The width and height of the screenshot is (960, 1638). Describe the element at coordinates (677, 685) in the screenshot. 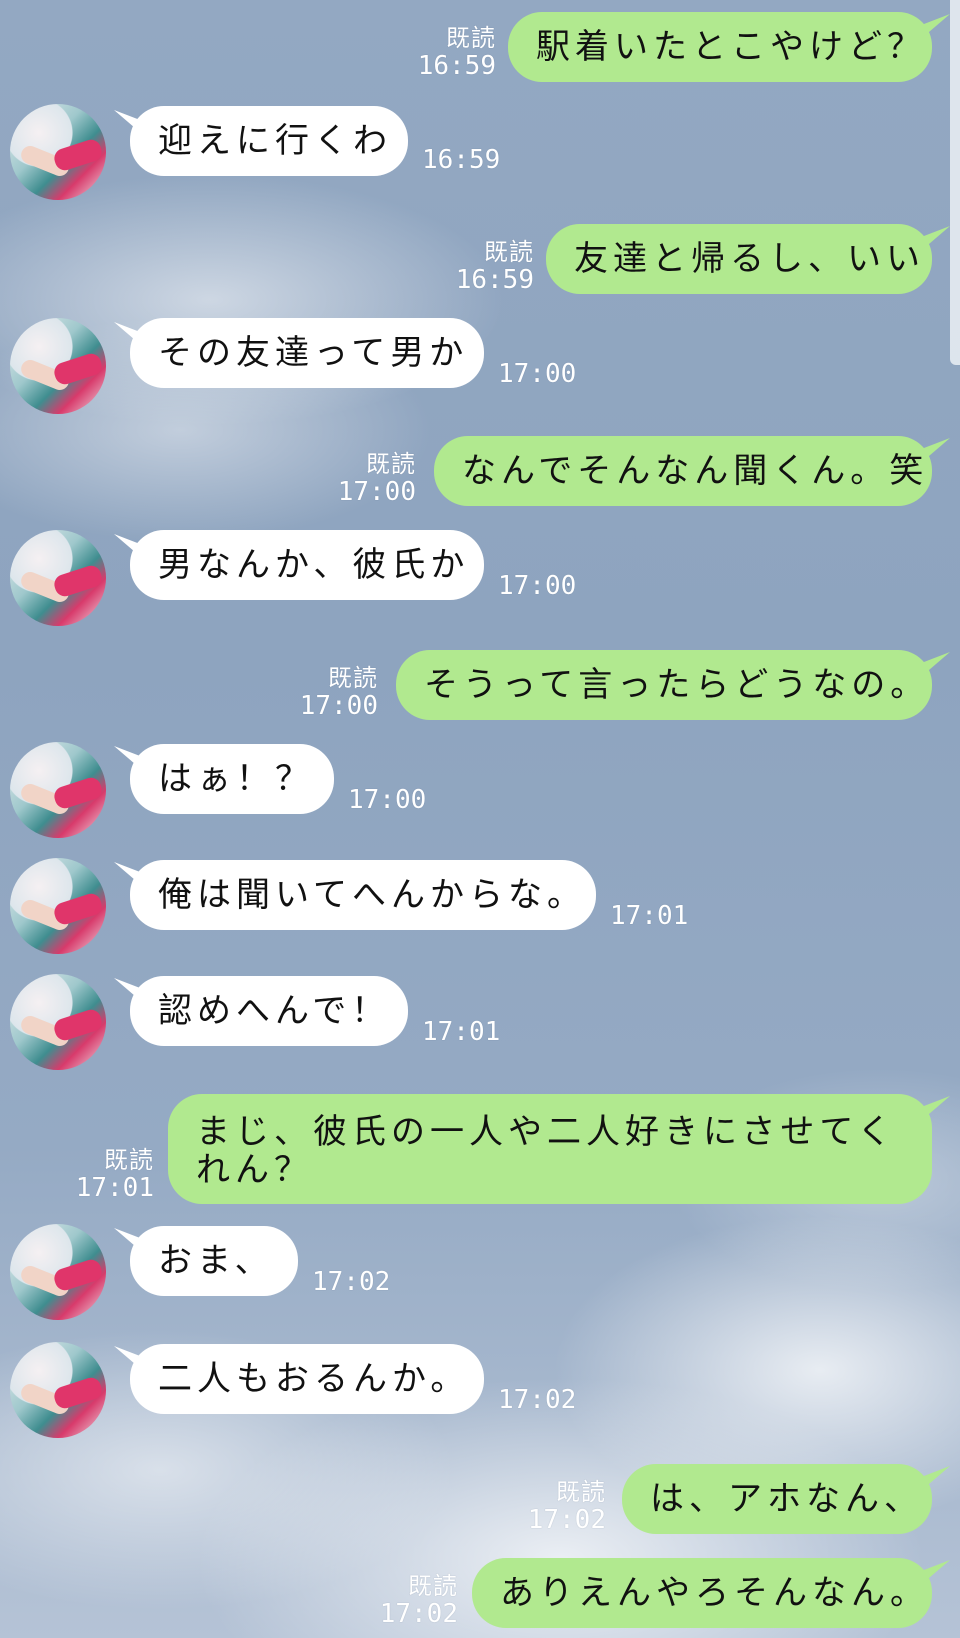

I see `message-text: そうって言ったらどうなの。` at that location.